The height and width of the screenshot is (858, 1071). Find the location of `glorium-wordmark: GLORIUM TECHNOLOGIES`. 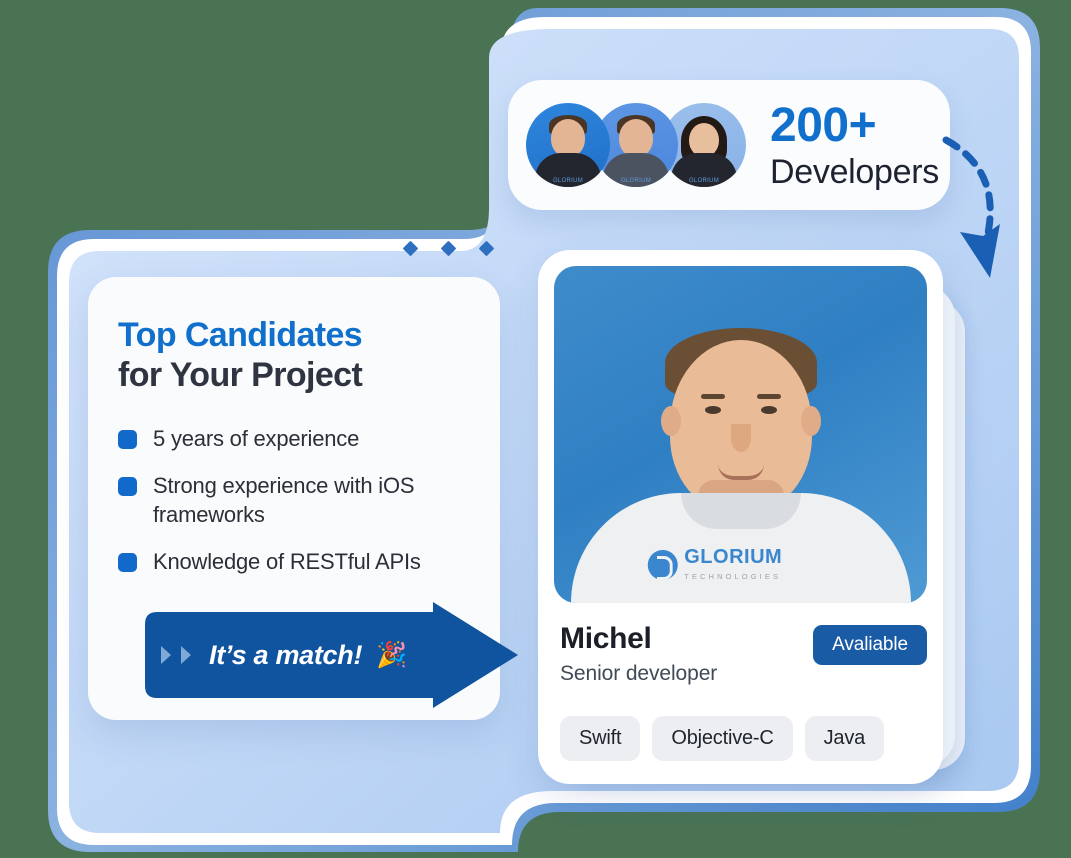

glorium-wordmark: GLORIUM TECHNOLOGIES is located at coordinates (759, 565).